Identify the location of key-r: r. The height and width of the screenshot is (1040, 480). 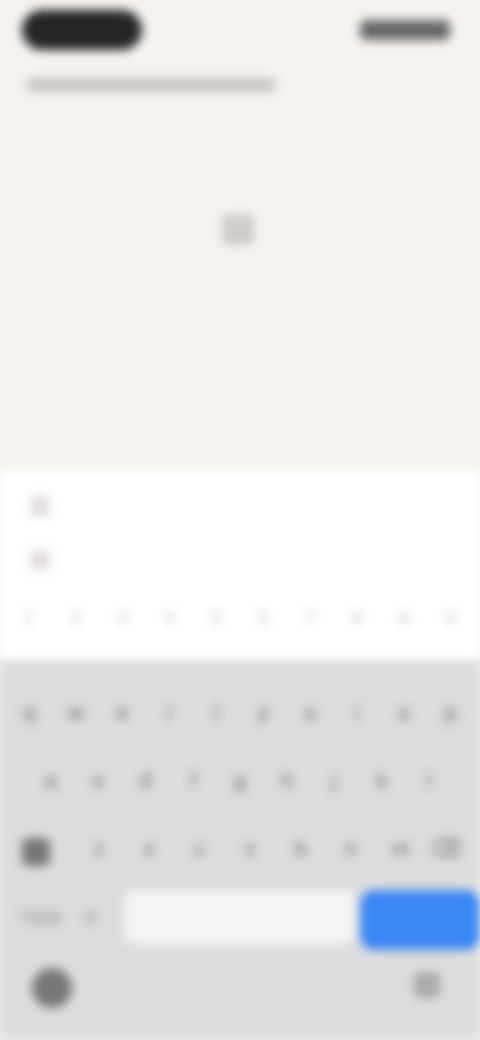
(170, 713).